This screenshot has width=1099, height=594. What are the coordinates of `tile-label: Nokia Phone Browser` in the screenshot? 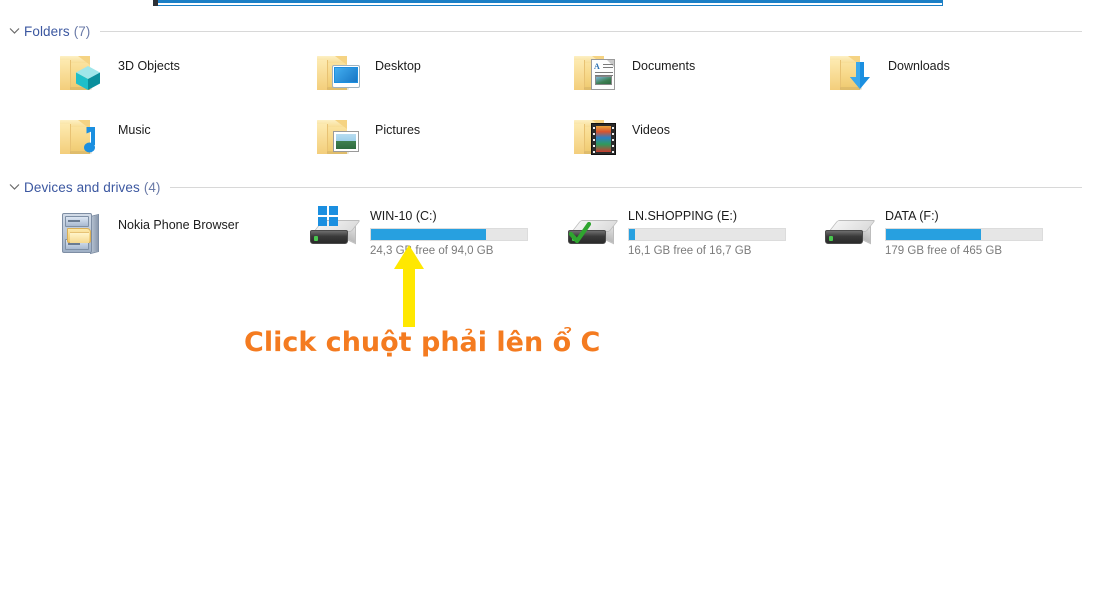 It's located at (178, 225).